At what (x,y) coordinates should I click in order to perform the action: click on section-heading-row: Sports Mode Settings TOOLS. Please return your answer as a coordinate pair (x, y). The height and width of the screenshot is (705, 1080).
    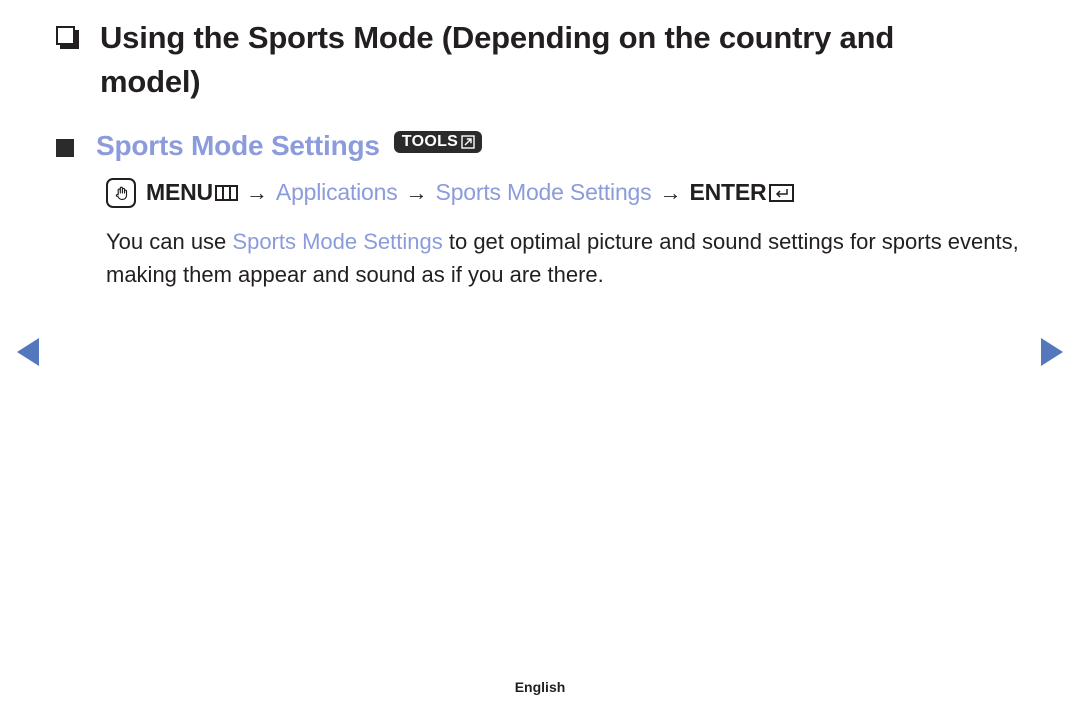
    Looking at the image, I should click on (540, 133).